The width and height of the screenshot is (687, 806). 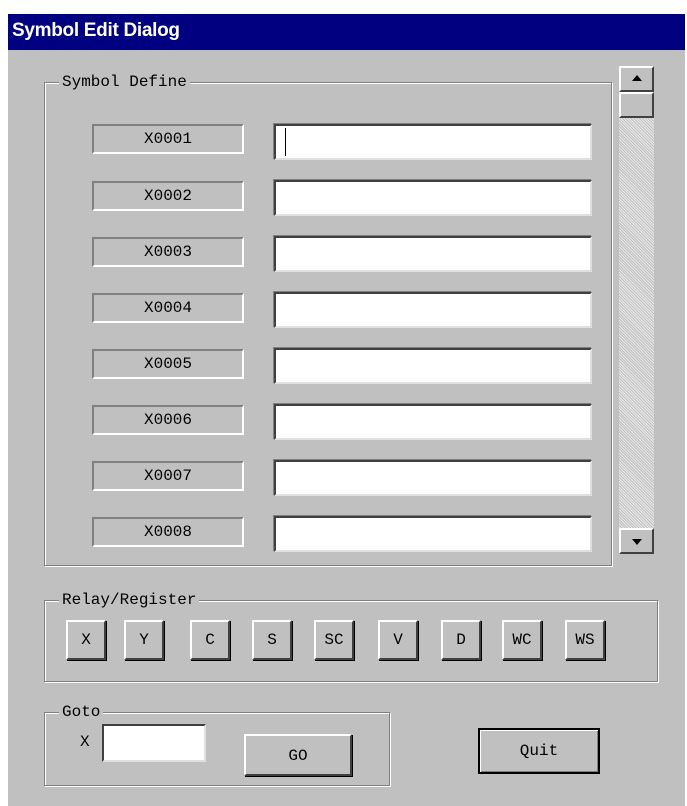 I want to click on text-caret, so click(x=285, y=142).